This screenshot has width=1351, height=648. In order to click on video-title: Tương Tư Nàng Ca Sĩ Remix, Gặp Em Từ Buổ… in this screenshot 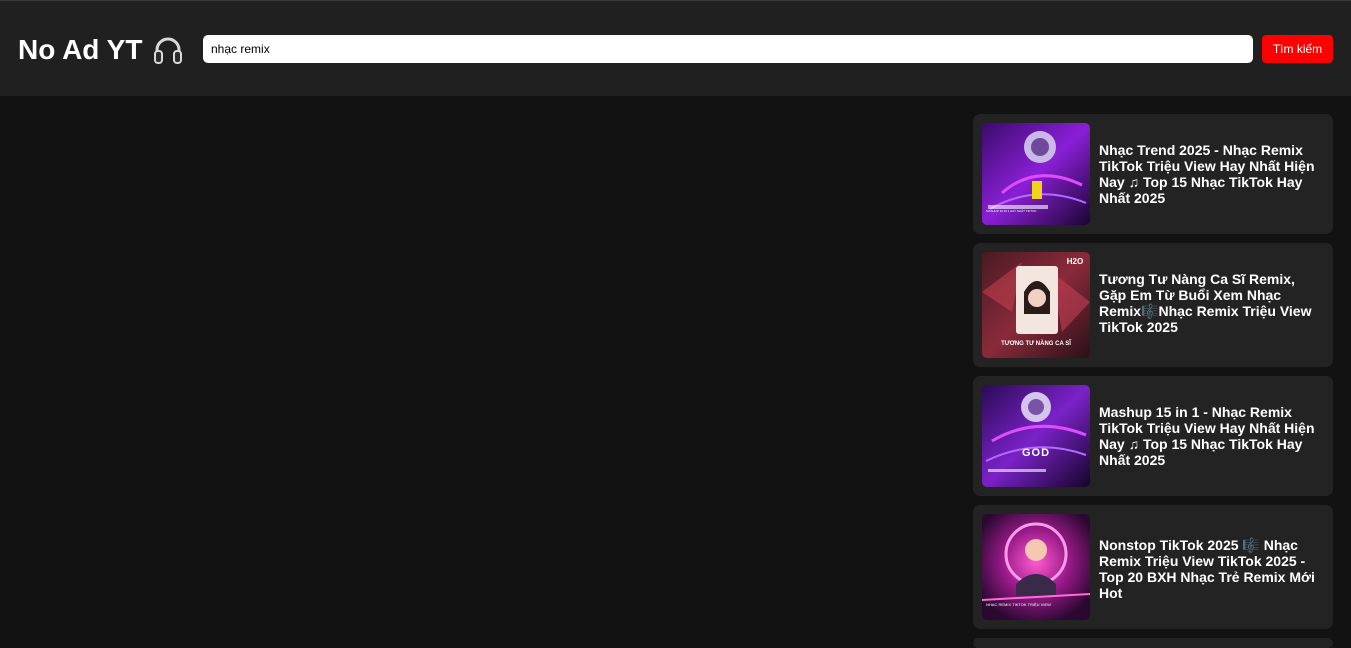, I will do `click(1212, 303)`.